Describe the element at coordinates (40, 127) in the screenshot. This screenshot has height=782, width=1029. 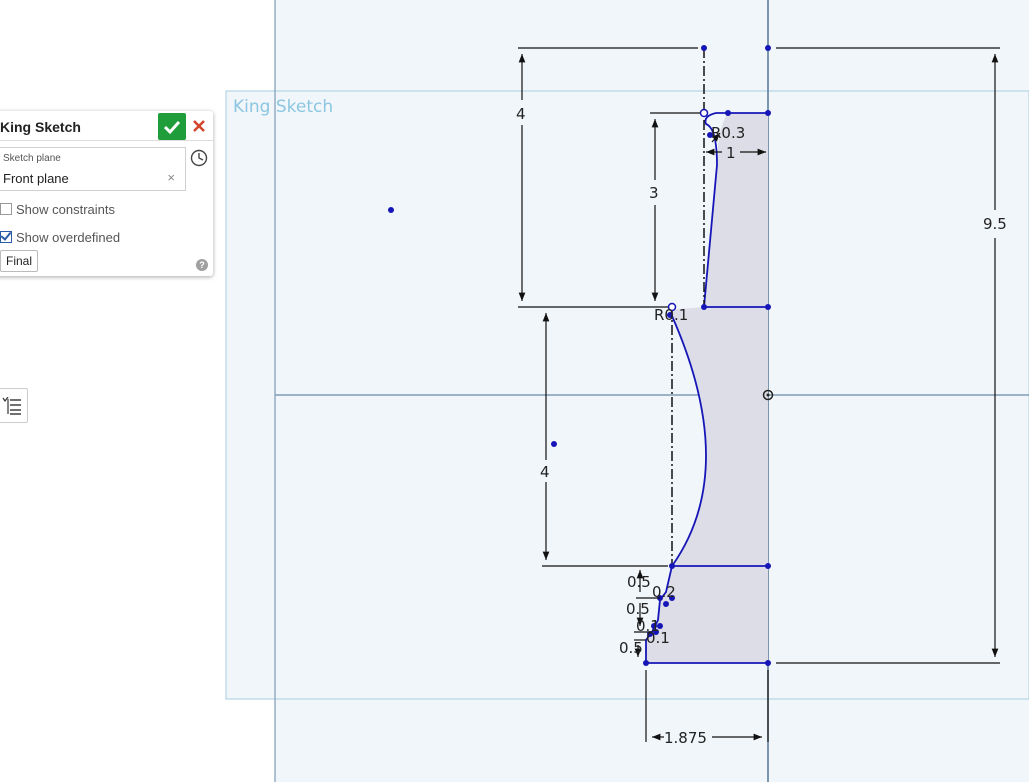
I see `panel-title: King Sketch` at that location.